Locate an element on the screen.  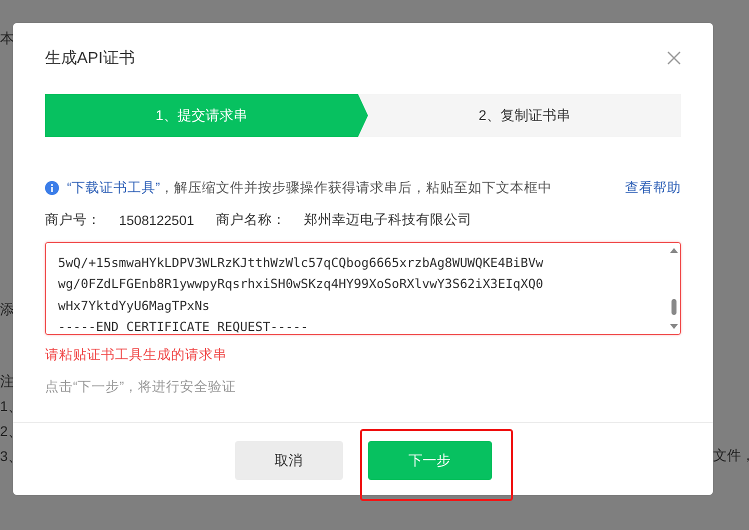
cancel-button: 取消 is located at coordinates (288, 460).